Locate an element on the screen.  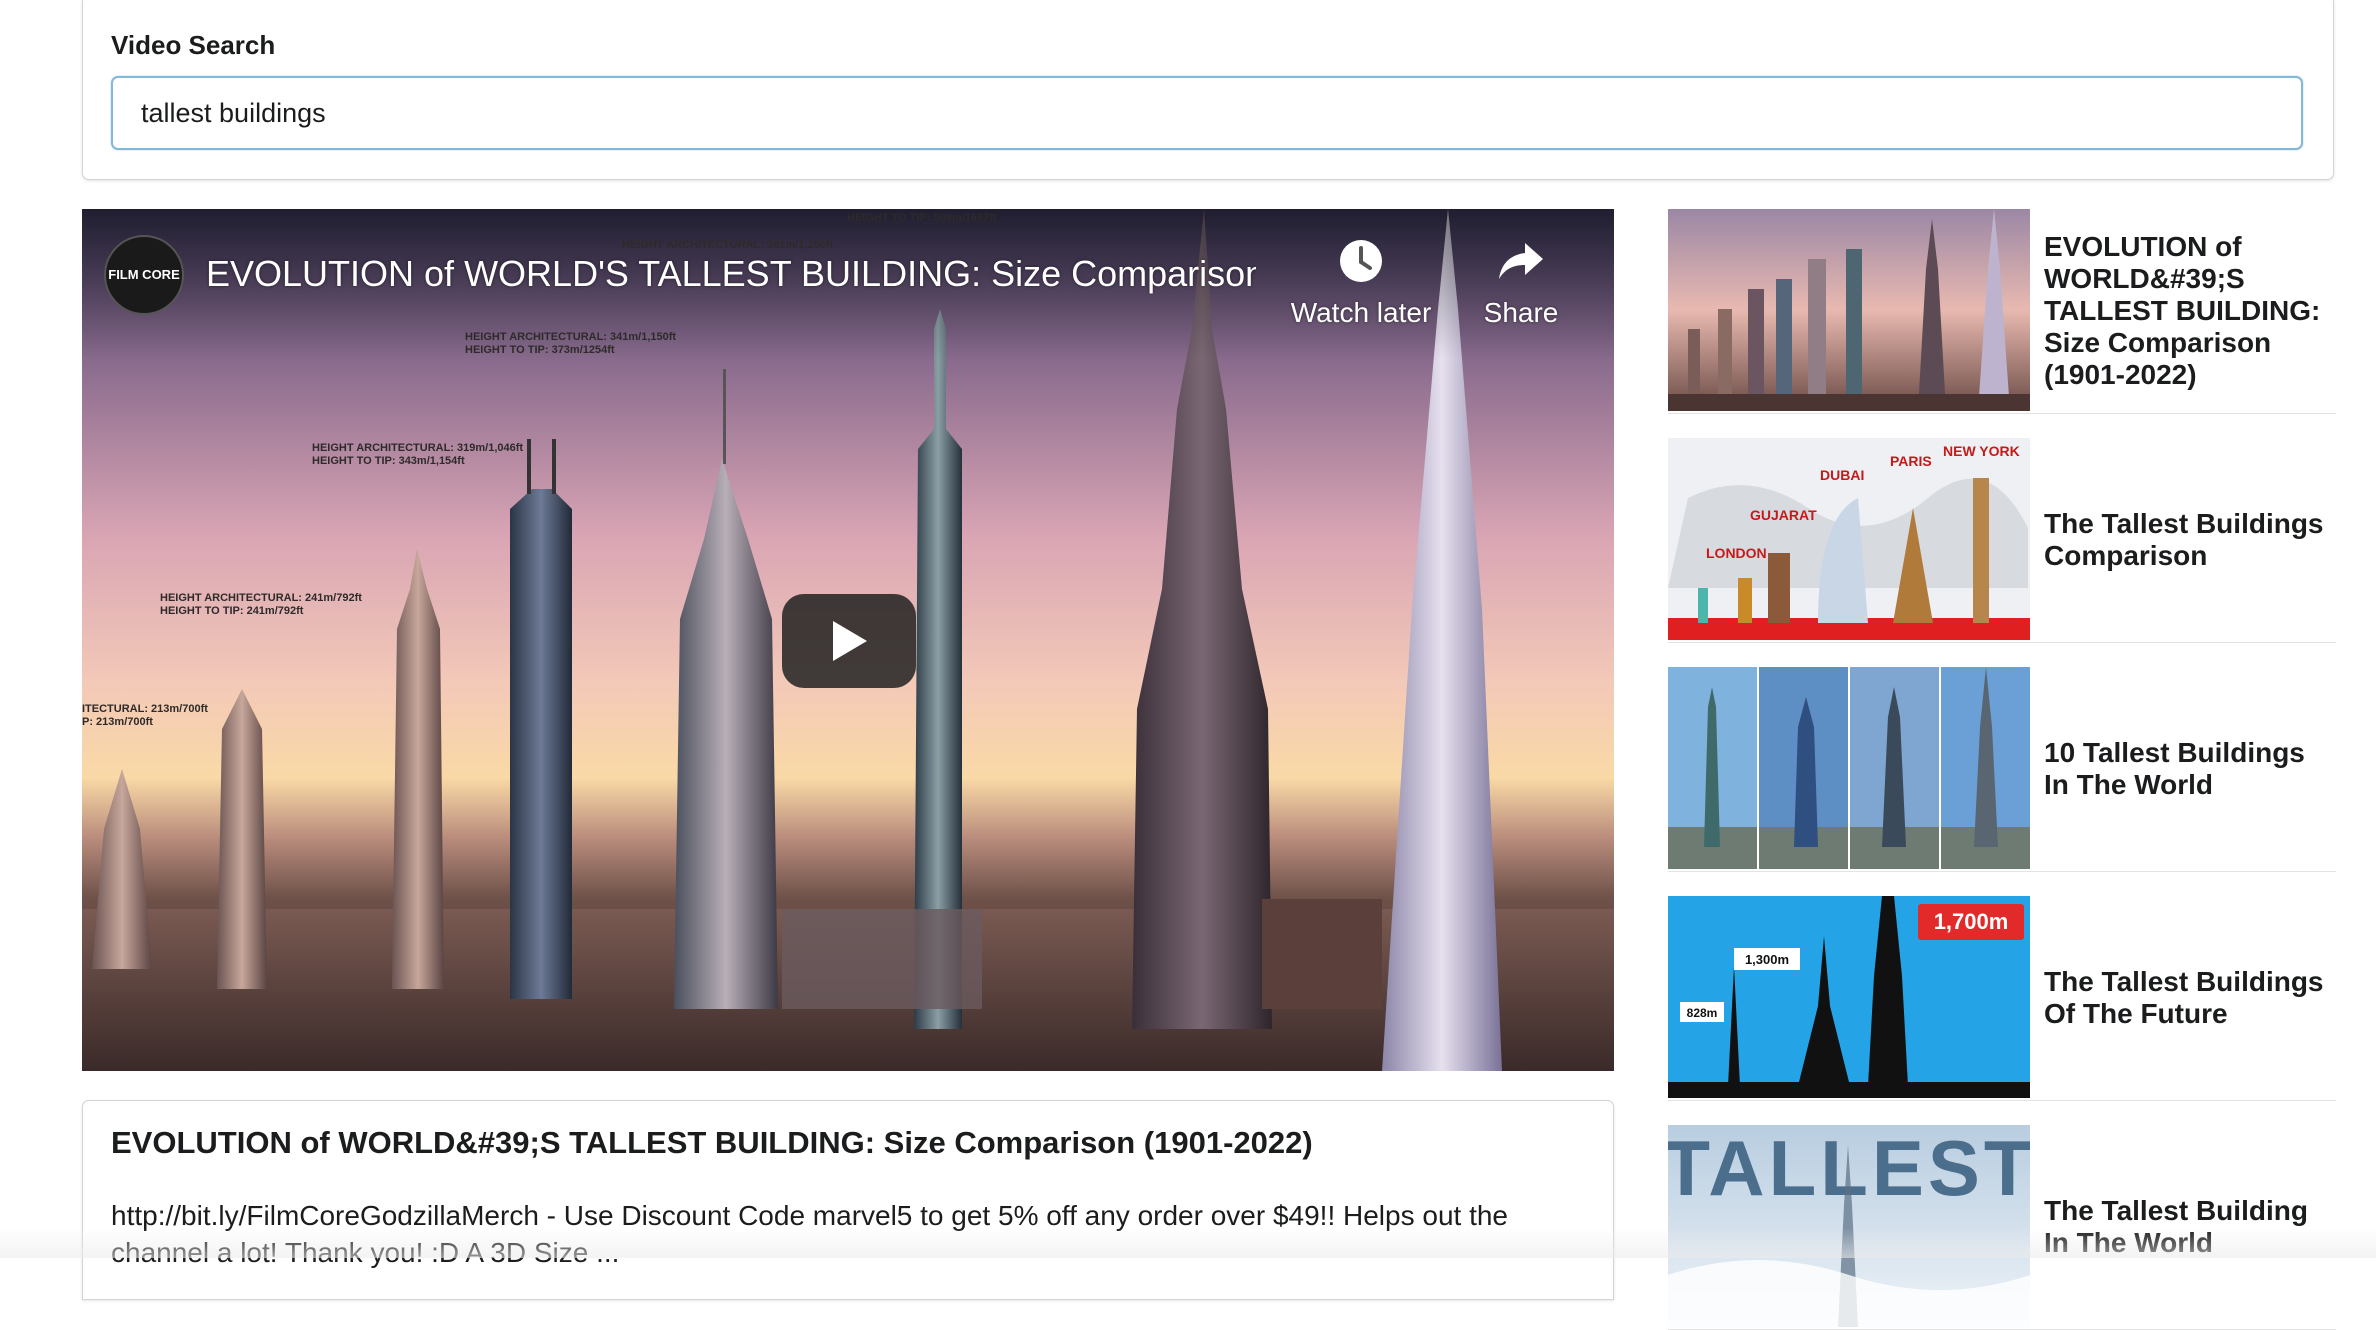
play-icon is located at coordinates (850, 641).